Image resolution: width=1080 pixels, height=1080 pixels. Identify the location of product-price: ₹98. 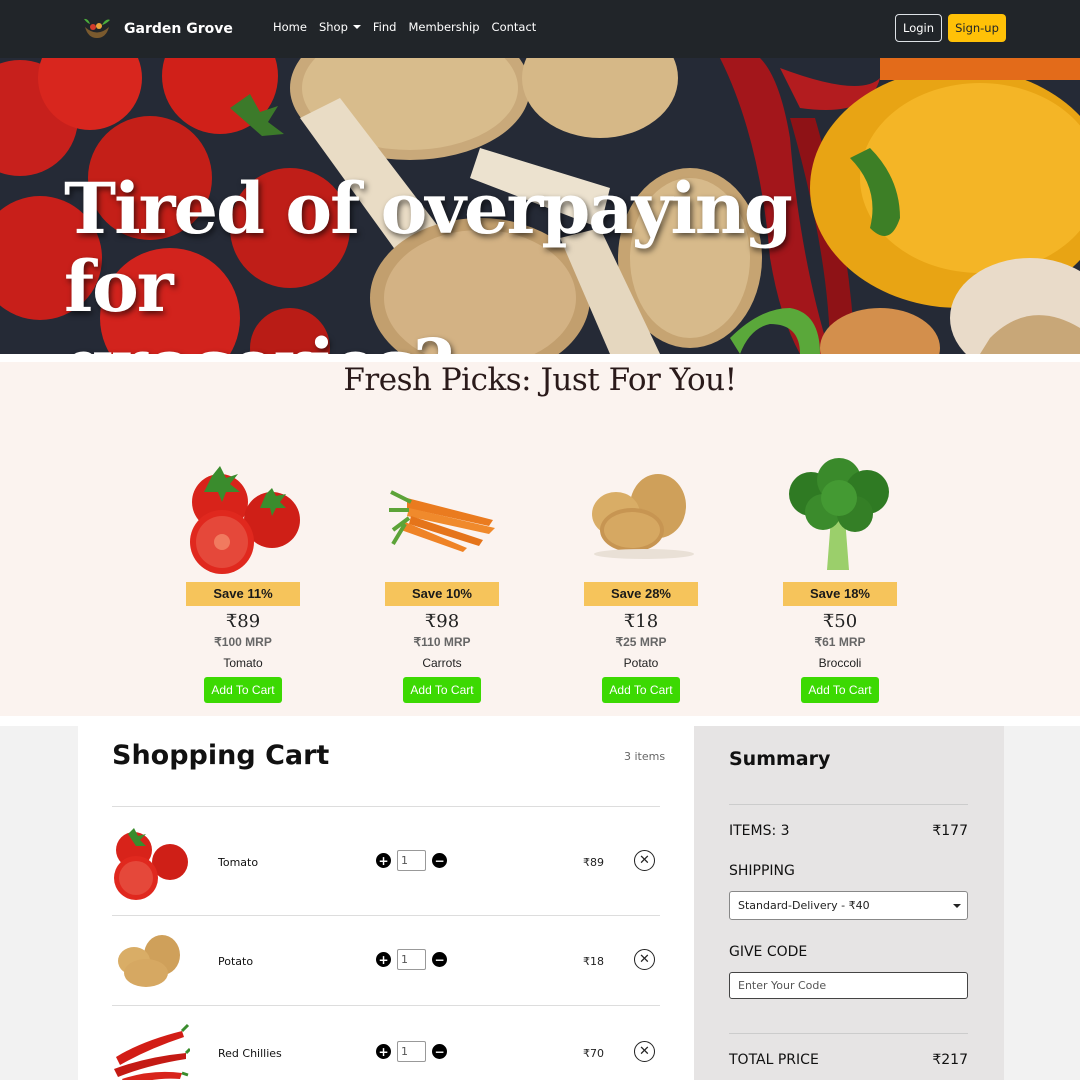
(442, 621).